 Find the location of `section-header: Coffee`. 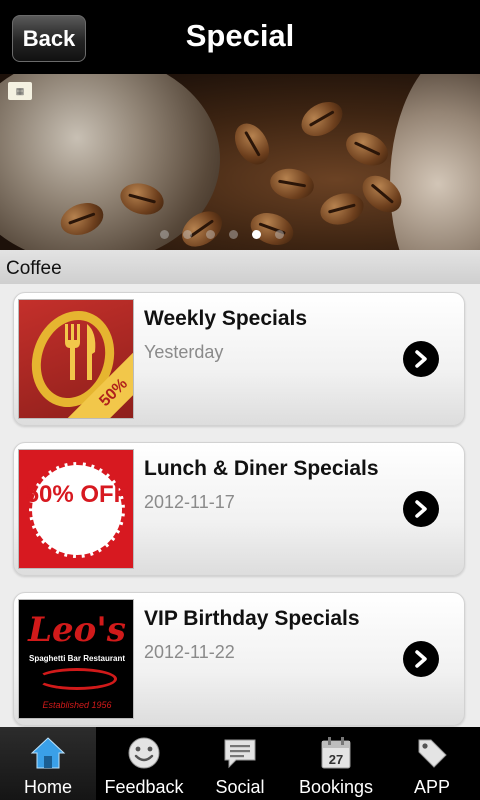

section-header: Coffee is located at coordinates (240, 267).